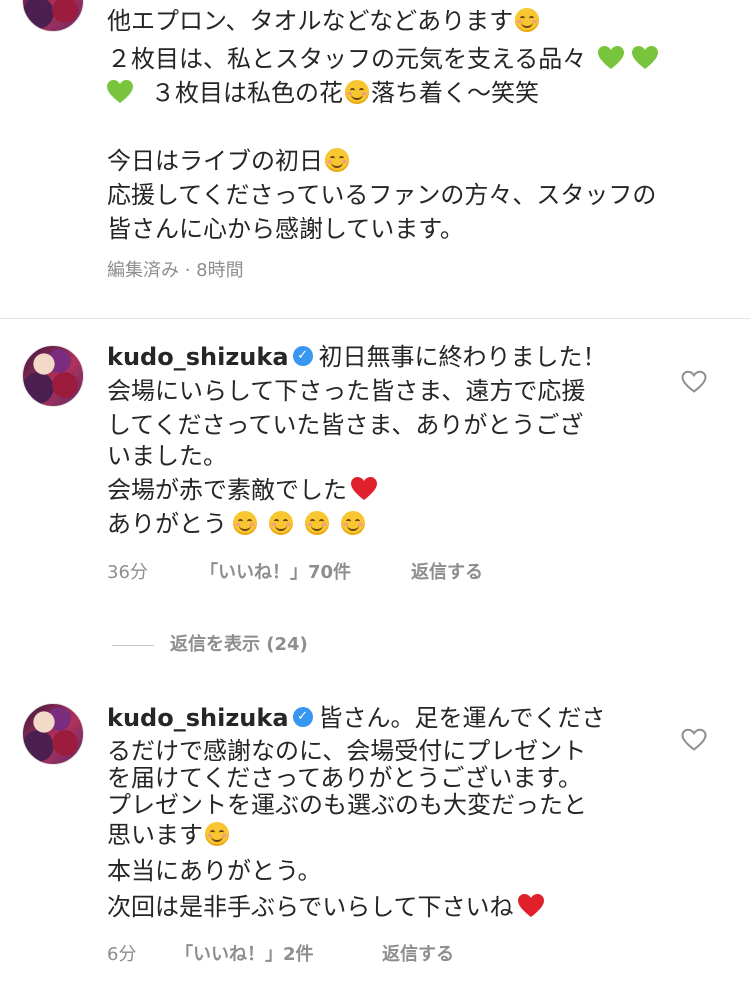 This screenshot has height=990, width=750. I want to click on likes-count-link: 「いいね！」70件, so click(275, 573).